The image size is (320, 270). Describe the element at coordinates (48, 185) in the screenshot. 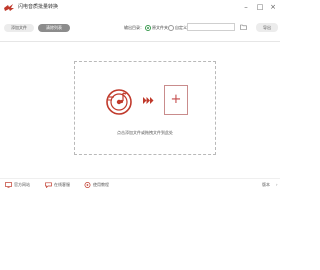

I see `chat-icon` at that location.